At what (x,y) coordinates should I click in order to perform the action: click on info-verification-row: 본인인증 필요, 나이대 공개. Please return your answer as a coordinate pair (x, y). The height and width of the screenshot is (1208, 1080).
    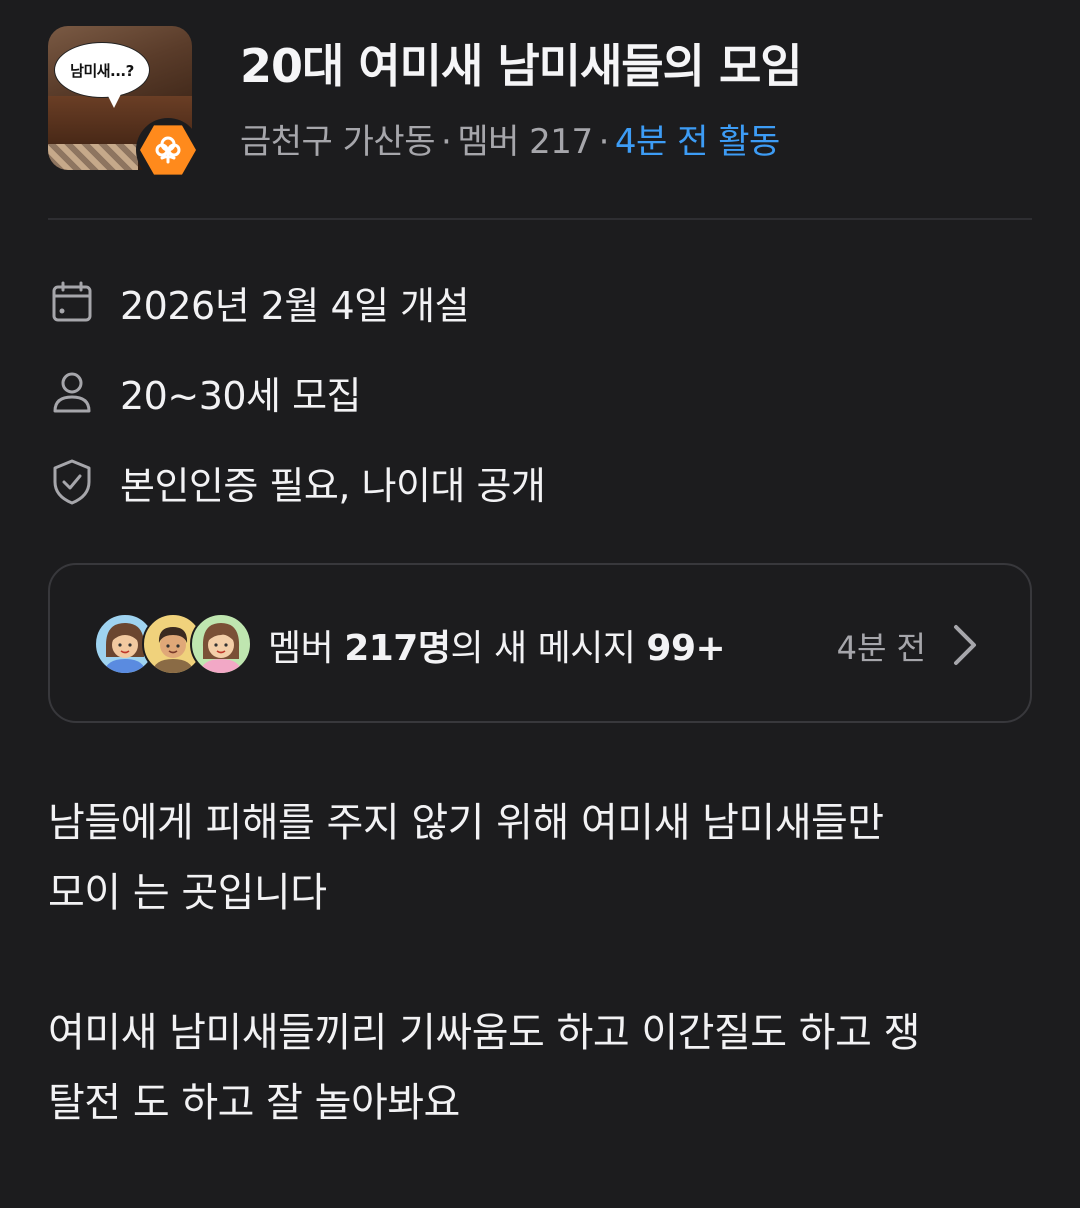
    Looking at the image, I should click on (297, 482).